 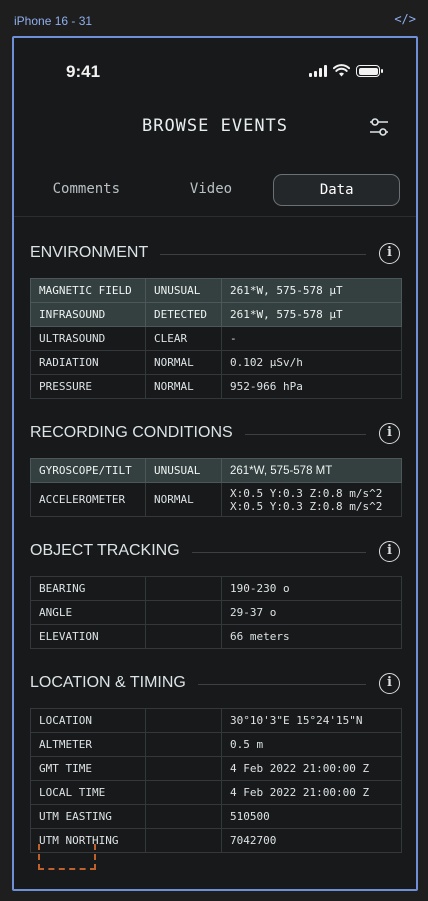 I want to click on table-row: UTM NORTHING 7042700, so click(x=216, y=840).